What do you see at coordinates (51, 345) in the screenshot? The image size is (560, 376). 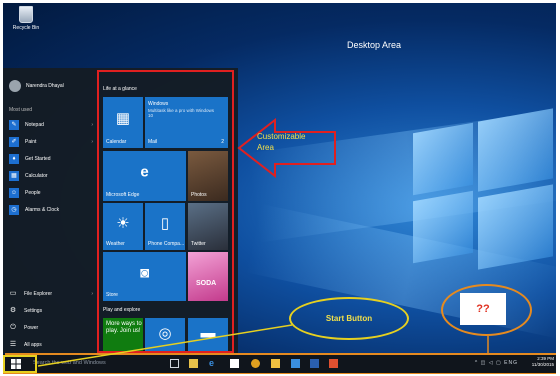 I see `all-apps-item: ☰ All apps` at bounding box center [51, 345].